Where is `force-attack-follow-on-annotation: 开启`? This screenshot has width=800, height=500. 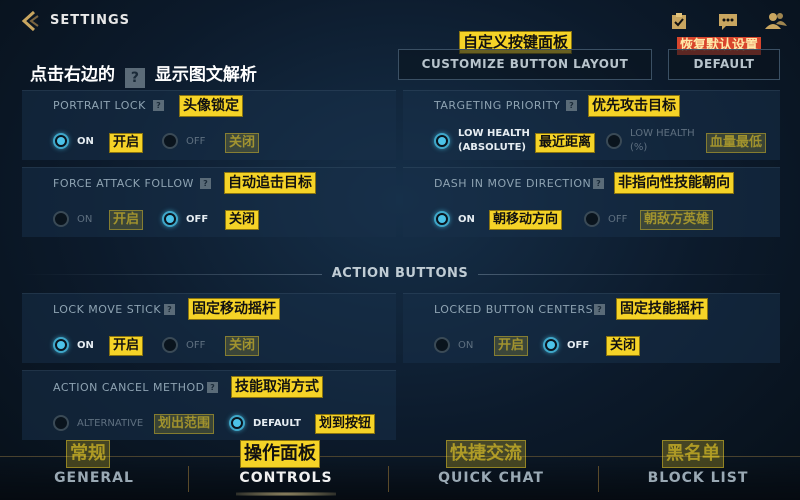 force-attack-follow-on-annotation: 开启 is located at coordinates (126, 220).